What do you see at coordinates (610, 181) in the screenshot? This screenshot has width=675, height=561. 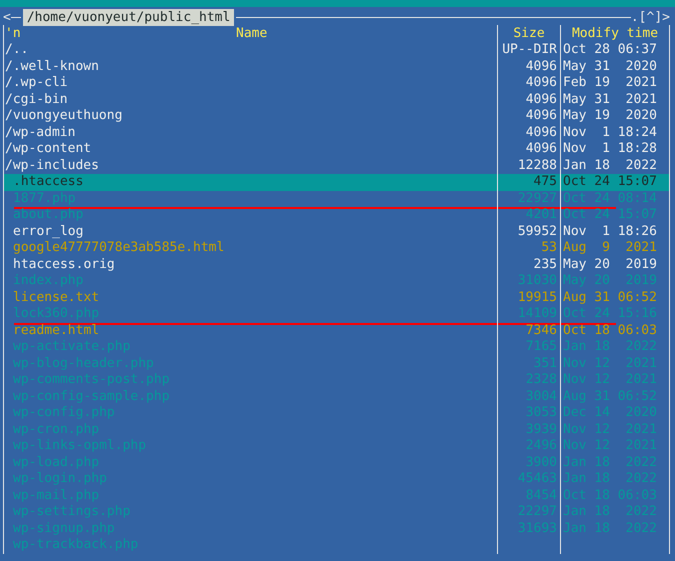 I see `file-date: Oct 24 15:07` at bounding box center [610, 181].